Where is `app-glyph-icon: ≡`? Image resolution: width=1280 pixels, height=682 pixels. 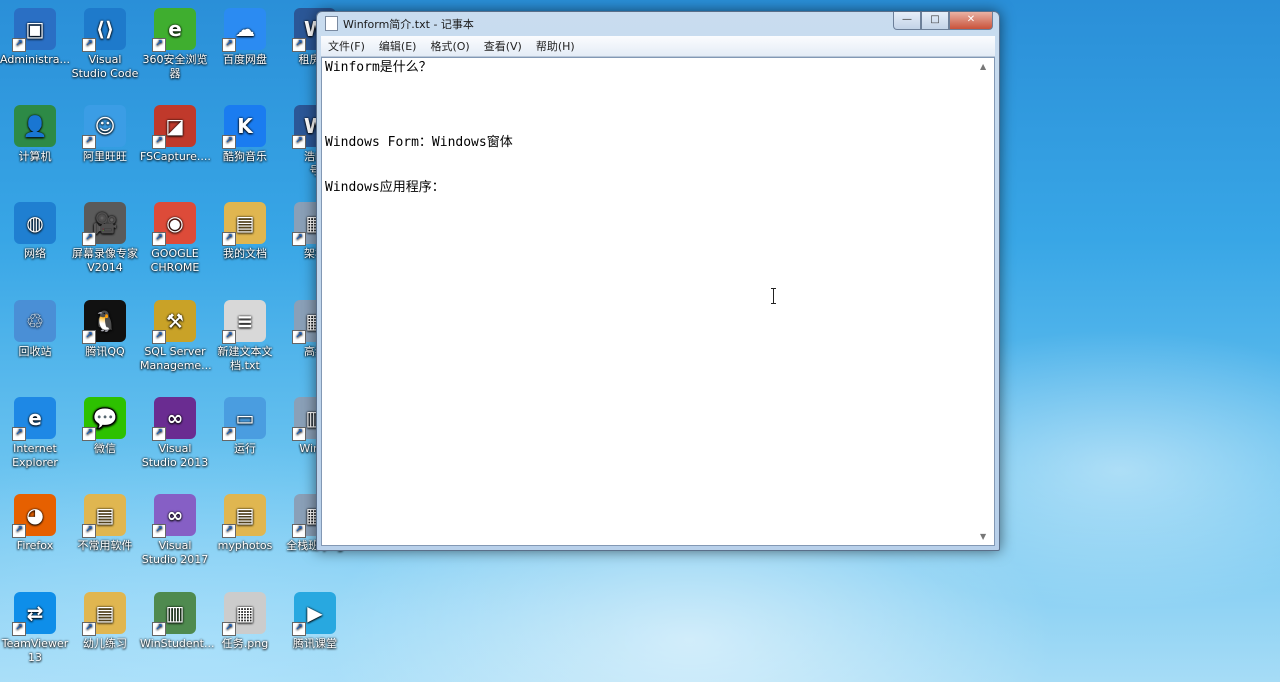
app-glyph-icon: ≡ is located at coordinates (245, 321).